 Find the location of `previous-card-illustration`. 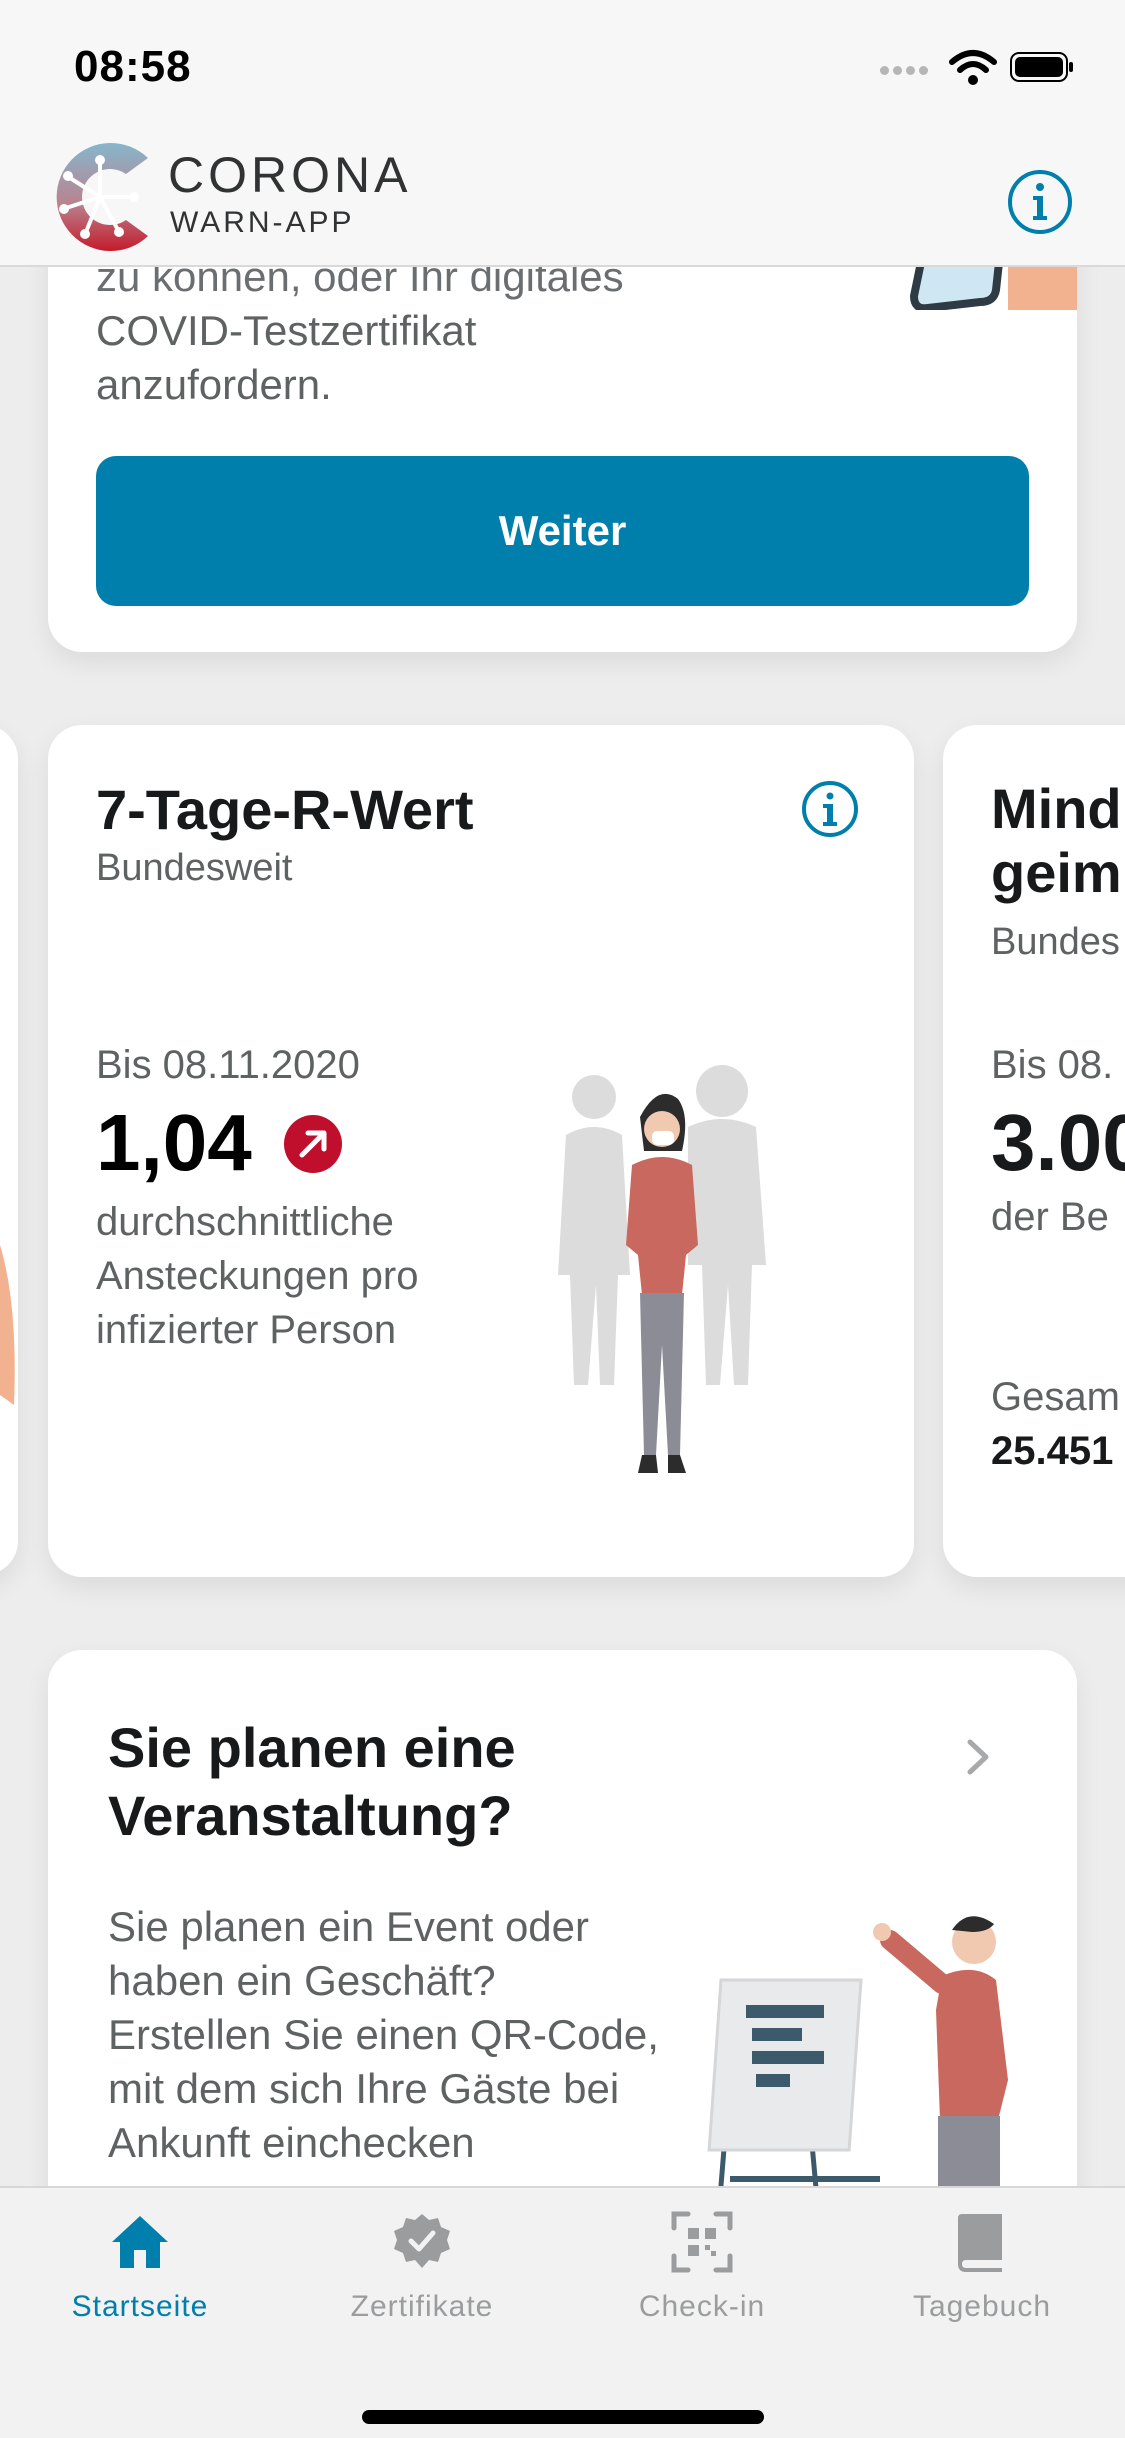

previous-card-illustration is located at coordinates (7, 1325).